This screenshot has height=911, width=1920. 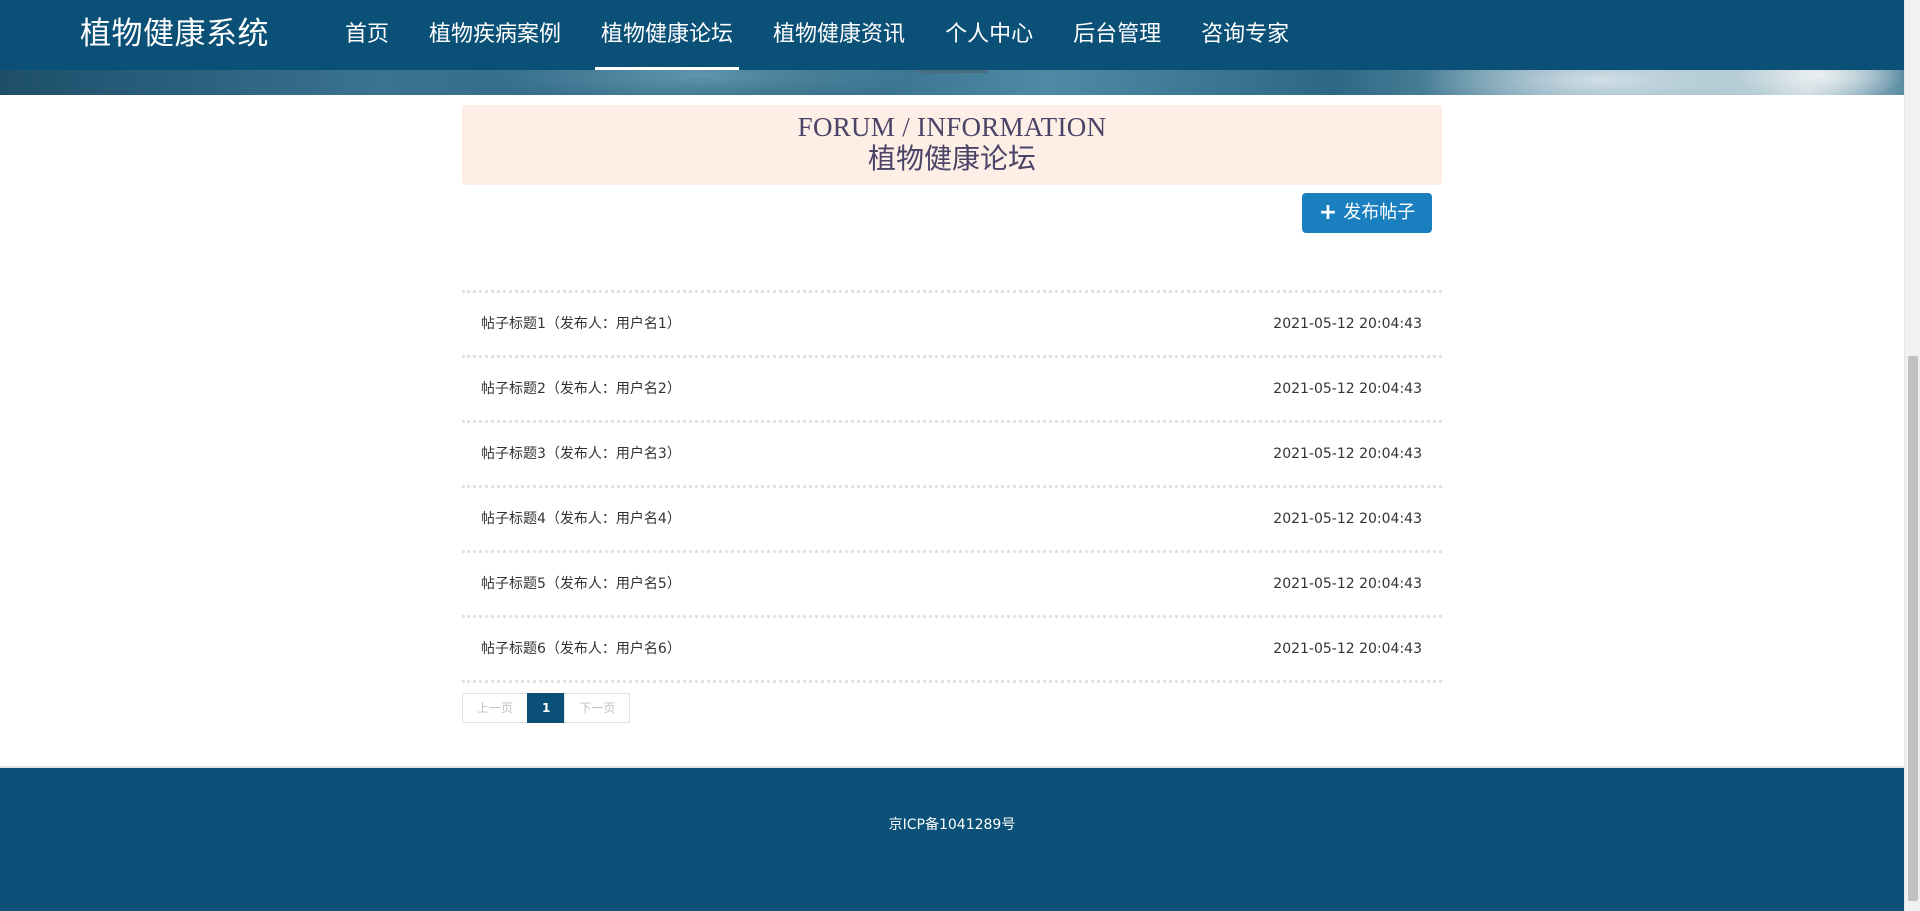 I want to click on banner-image, so click(x=952, y=82).